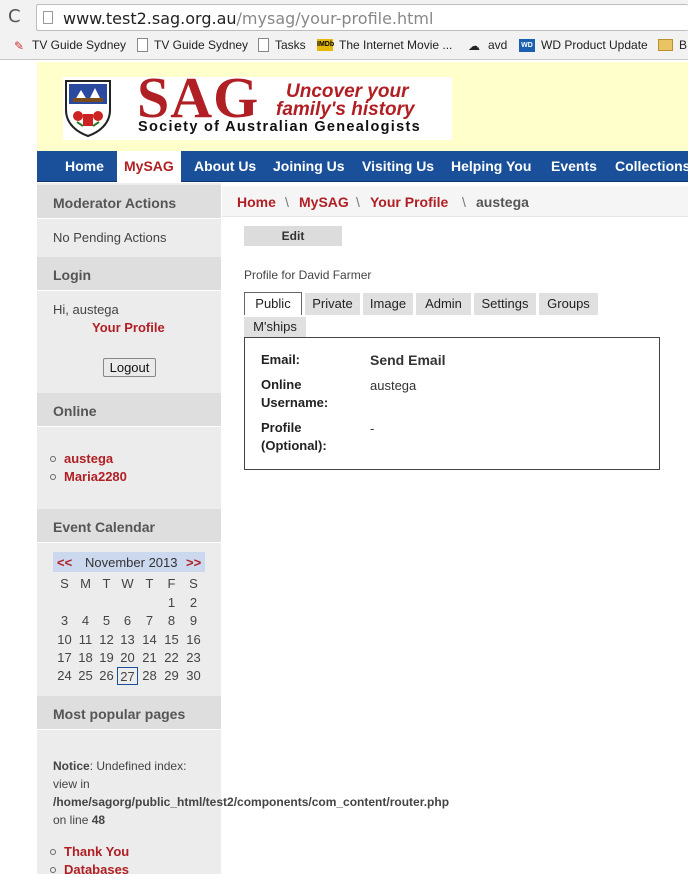 The height and width of the screenshot is (874, 688). I want to click on folder-icon, so click(665, 45).